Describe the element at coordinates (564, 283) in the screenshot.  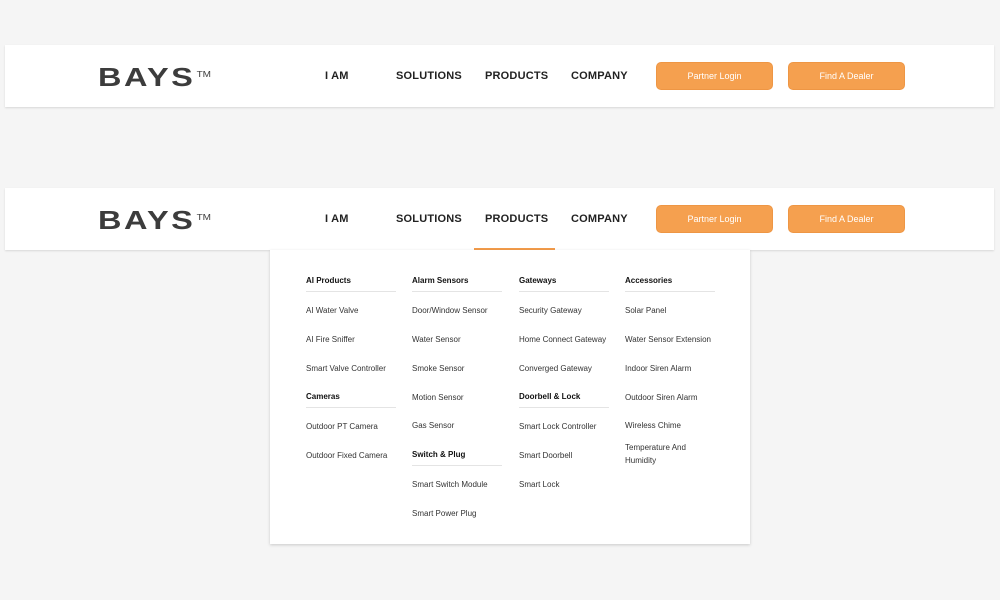
I see `menu-heading-gateways: Gateways` at that location.